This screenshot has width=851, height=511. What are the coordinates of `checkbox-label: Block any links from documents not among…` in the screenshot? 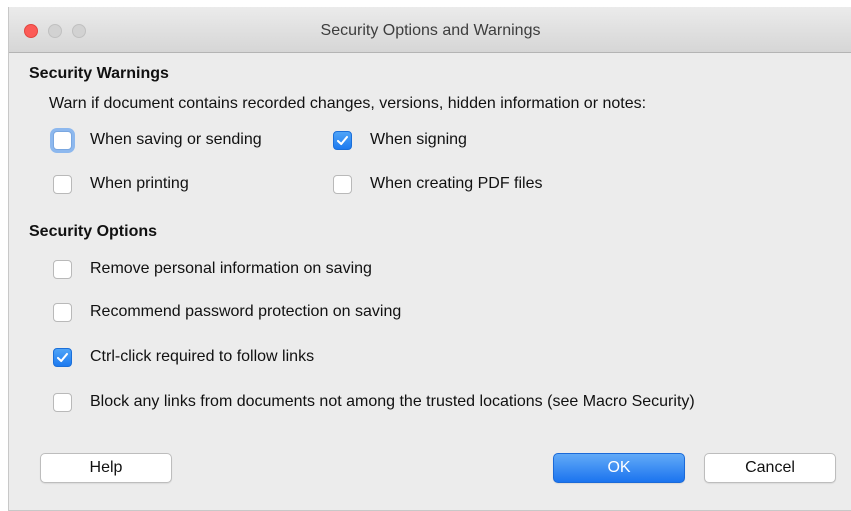 It's located at (392, 401).